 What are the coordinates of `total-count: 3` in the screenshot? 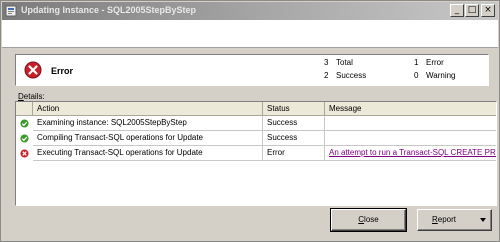 It's located at (326, 62).